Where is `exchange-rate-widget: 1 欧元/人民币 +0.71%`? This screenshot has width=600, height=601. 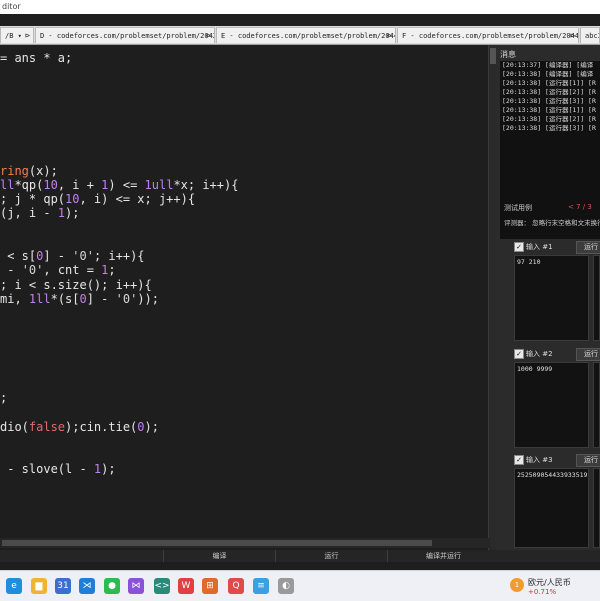
exchange-rate-widget: 1 欧元/人民币 +0.71% is located at coordinates (555, 587).